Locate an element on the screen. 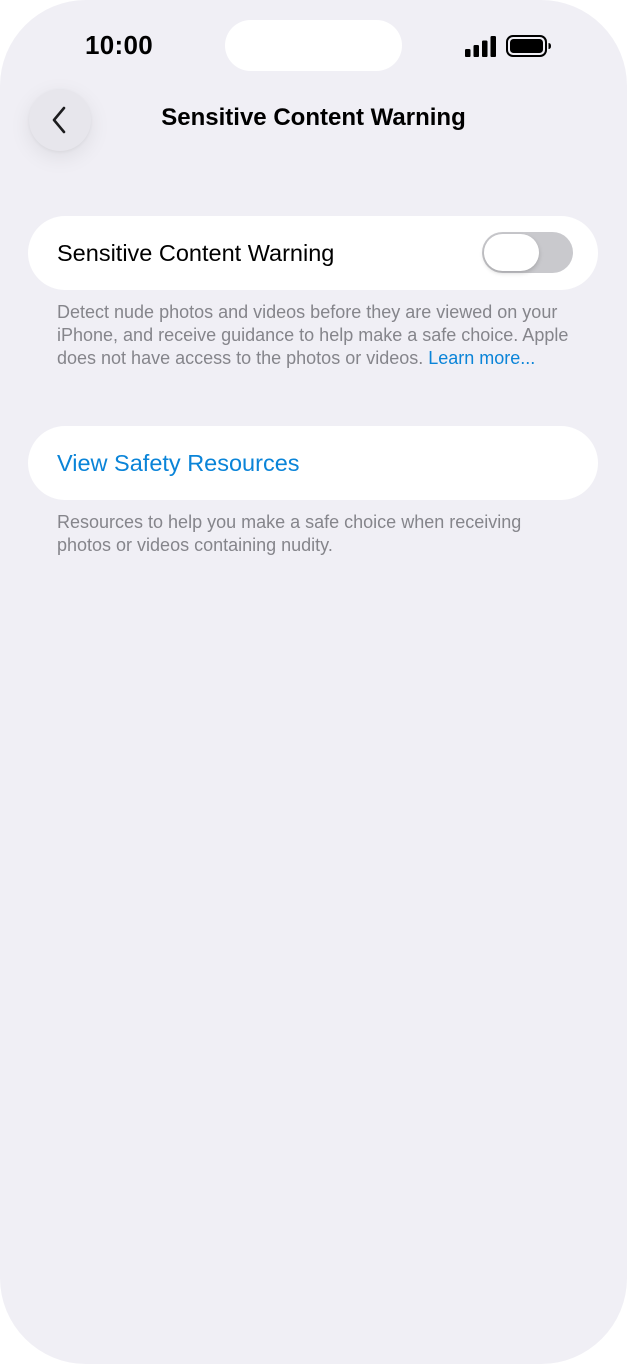  view-safety-resources-link: View Safety Resources is located at coordinates (178, 463).